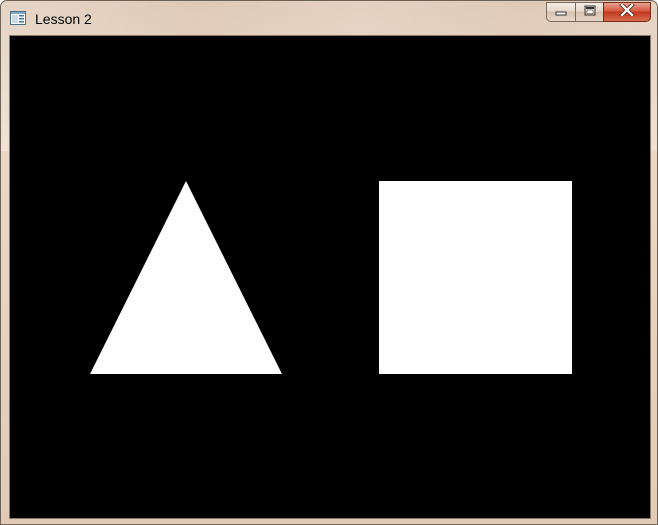  I want to click on window-title: Lesson 2, so click(63, 19).